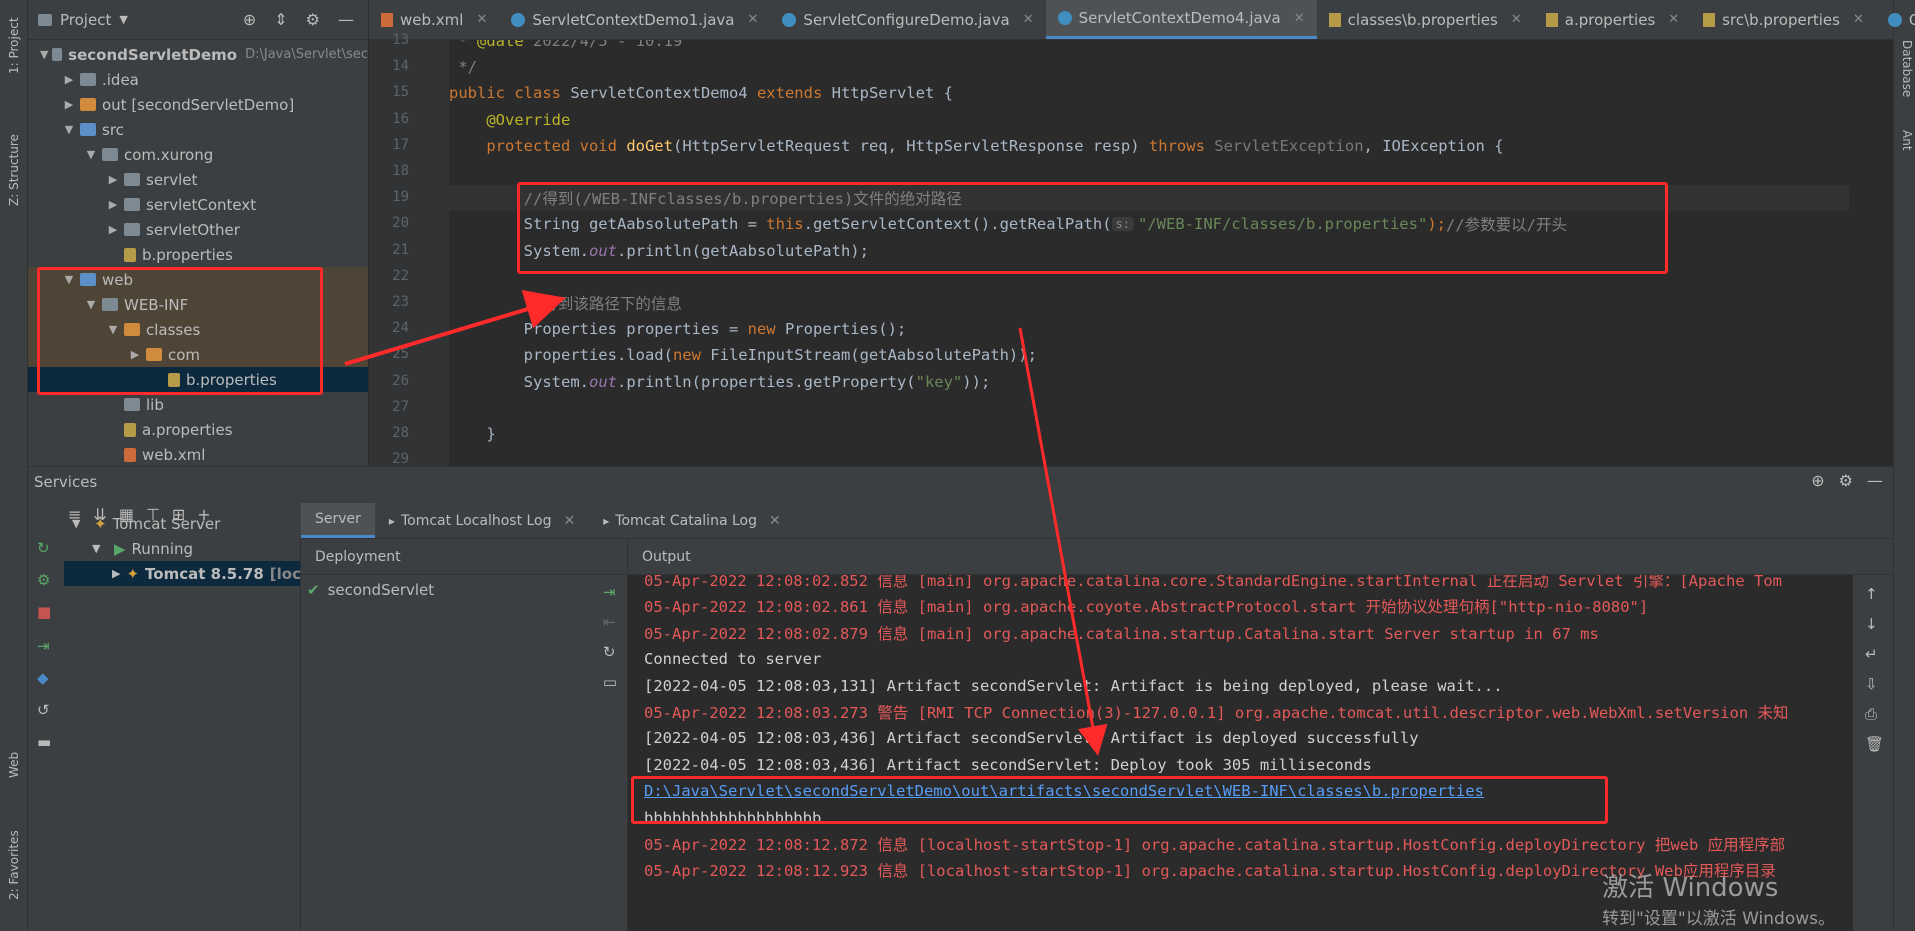 Image resolution: width=1915 pixels, height=931 pixels. Describe the element at coordinates (43, 678) in the screenshot. I see `artifact-icon: ◆` at that location.